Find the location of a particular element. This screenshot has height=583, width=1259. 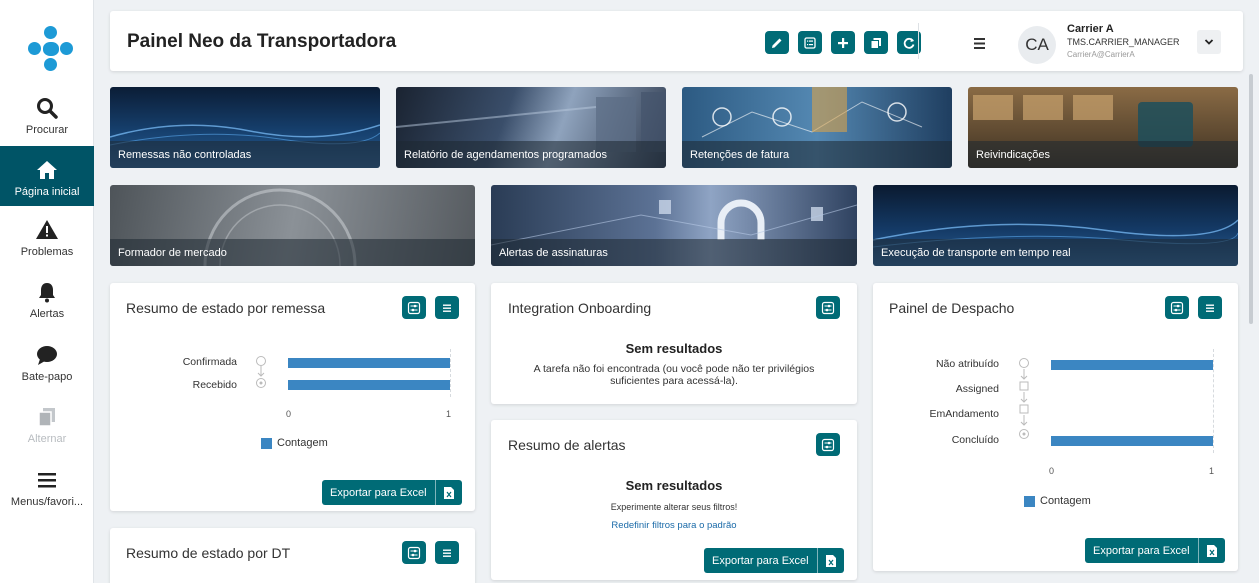

tile-label: Retenções de fatura is located at coordinates (817, 154).